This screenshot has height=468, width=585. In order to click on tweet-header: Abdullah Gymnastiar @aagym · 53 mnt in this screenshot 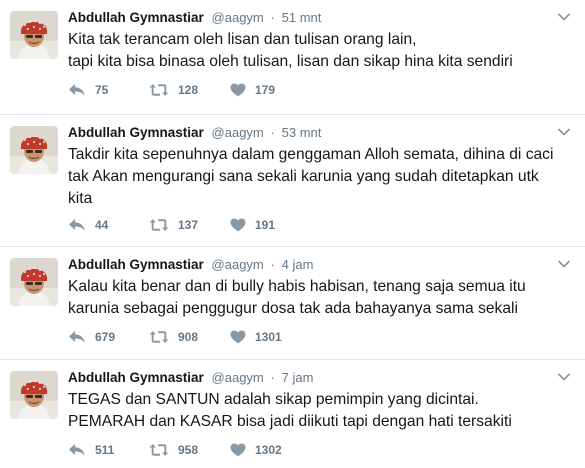, I will do `click(194, 133)`.